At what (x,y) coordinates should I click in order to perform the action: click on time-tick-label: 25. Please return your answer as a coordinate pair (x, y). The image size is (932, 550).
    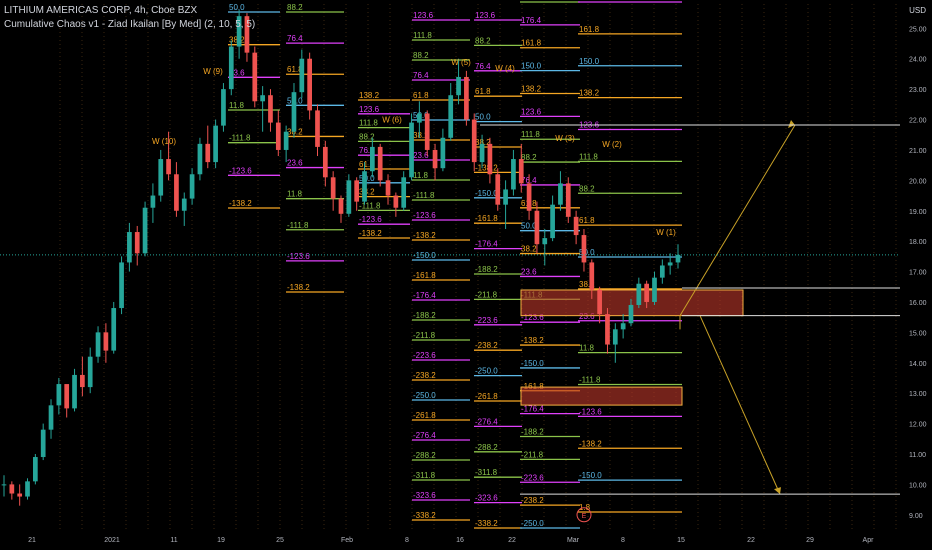
    Looking at the image, I should click on (280, 540).